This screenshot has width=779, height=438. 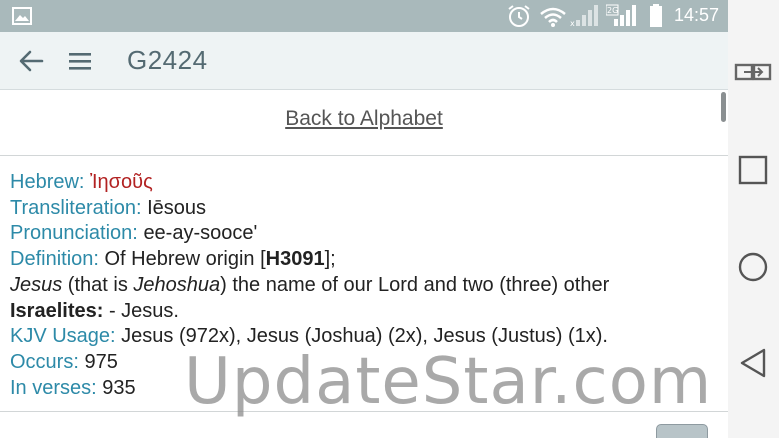 I want to click on scrollbar-thumb, so click(x=723, y=107).